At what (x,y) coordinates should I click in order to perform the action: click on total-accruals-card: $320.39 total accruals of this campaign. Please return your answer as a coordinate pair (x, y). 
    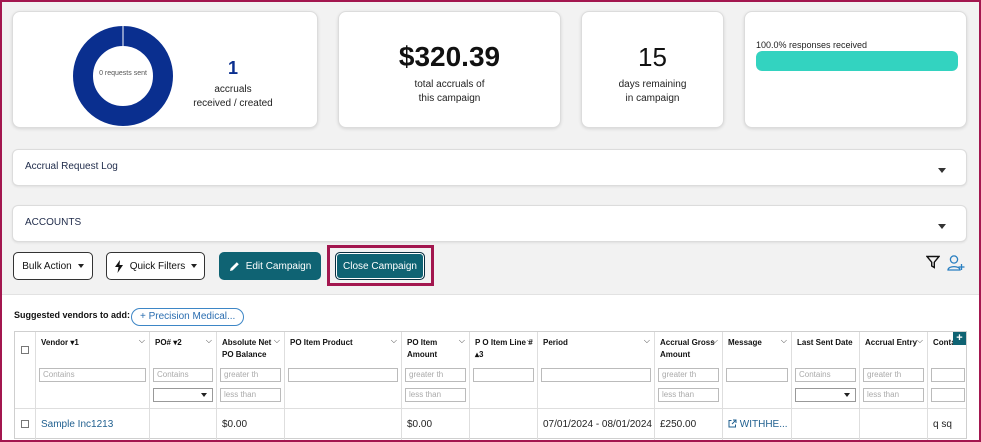
    Looking at the image, I should click on (449, 69).